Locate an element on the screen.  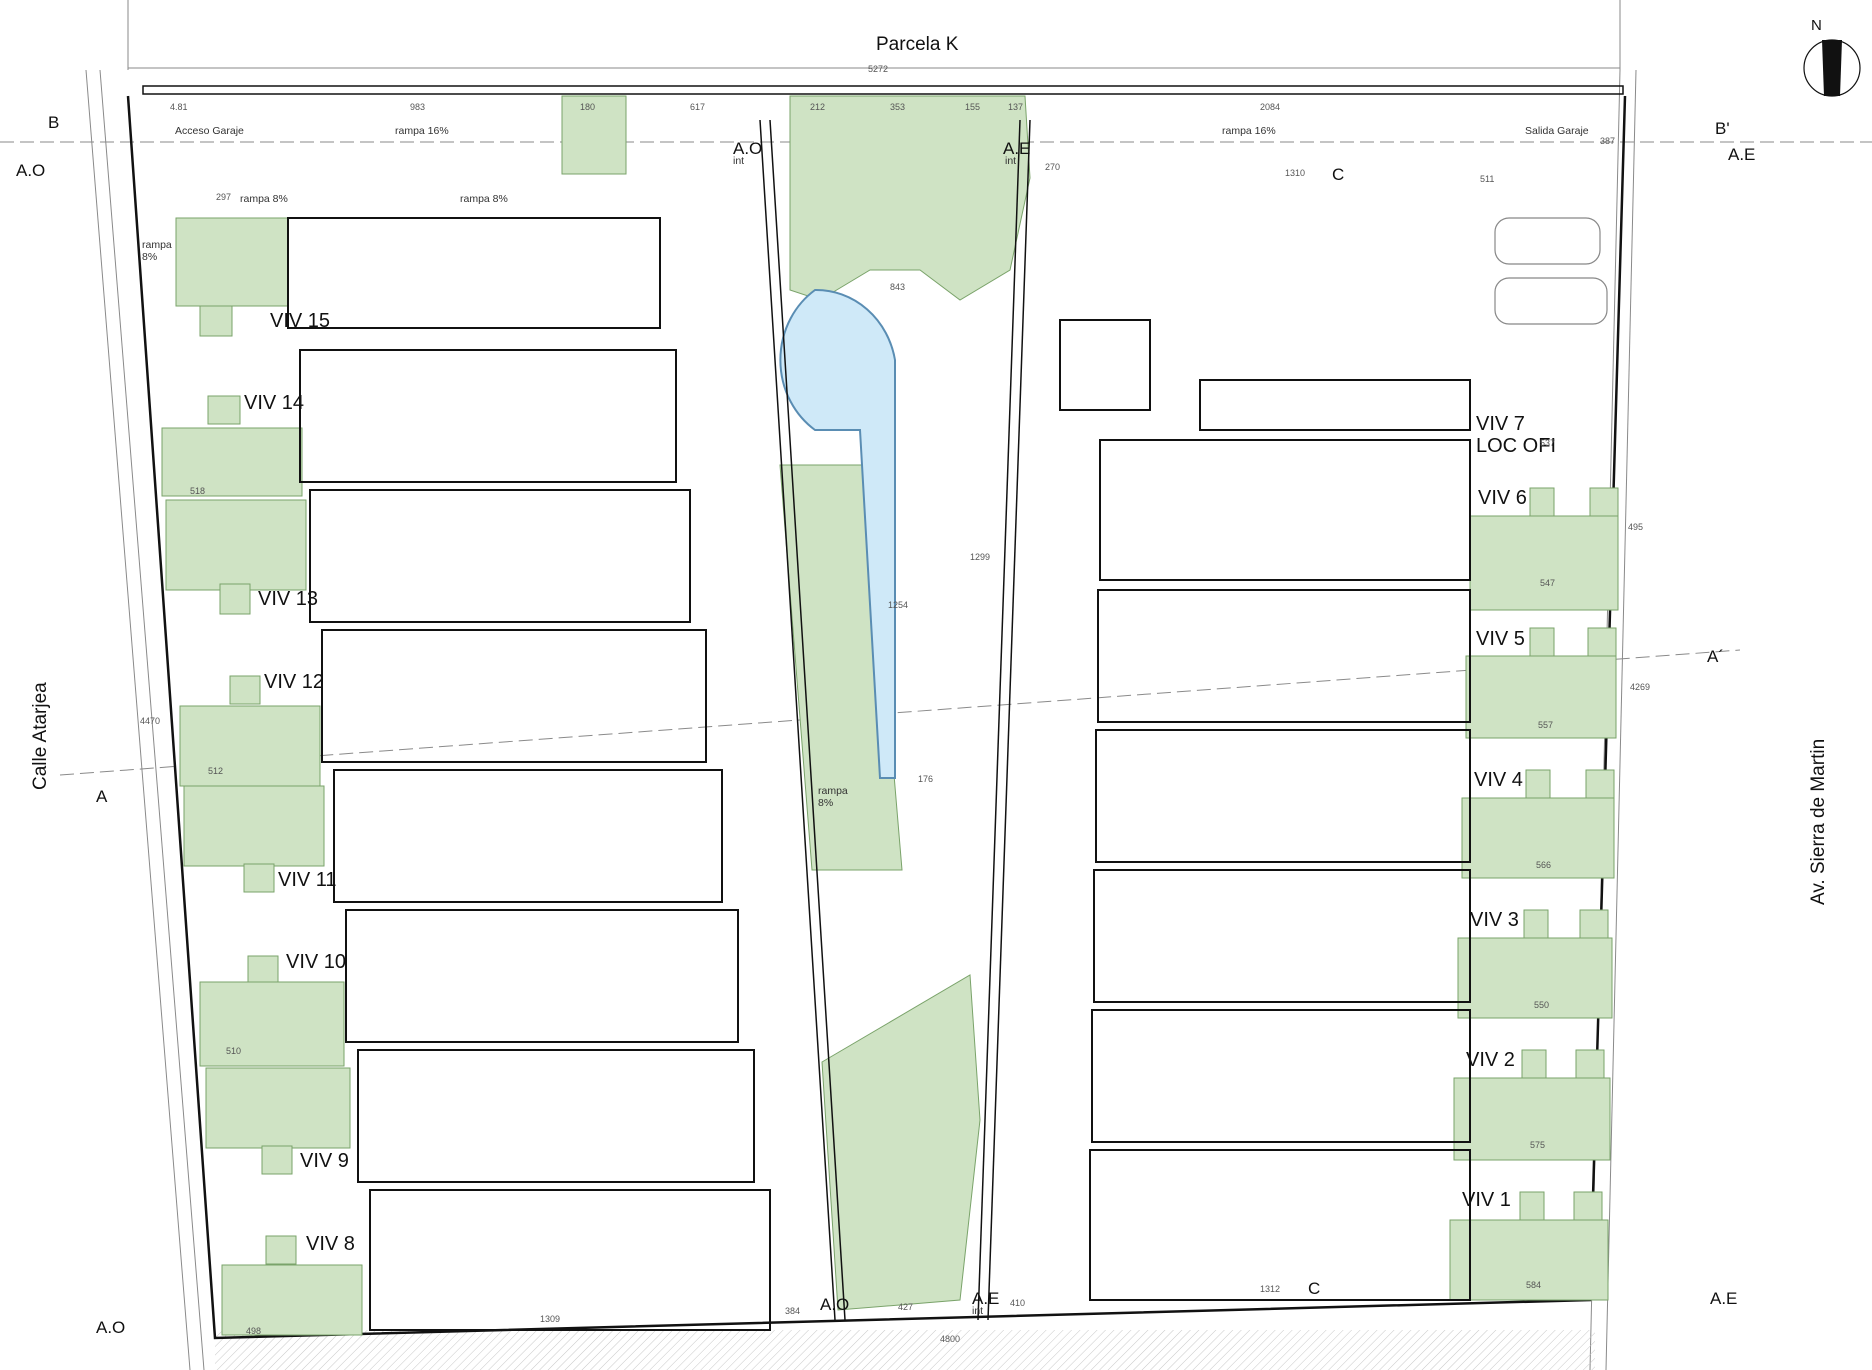
rampa-top-right-label: rampa 16% is located at coordinates (1249, 131).